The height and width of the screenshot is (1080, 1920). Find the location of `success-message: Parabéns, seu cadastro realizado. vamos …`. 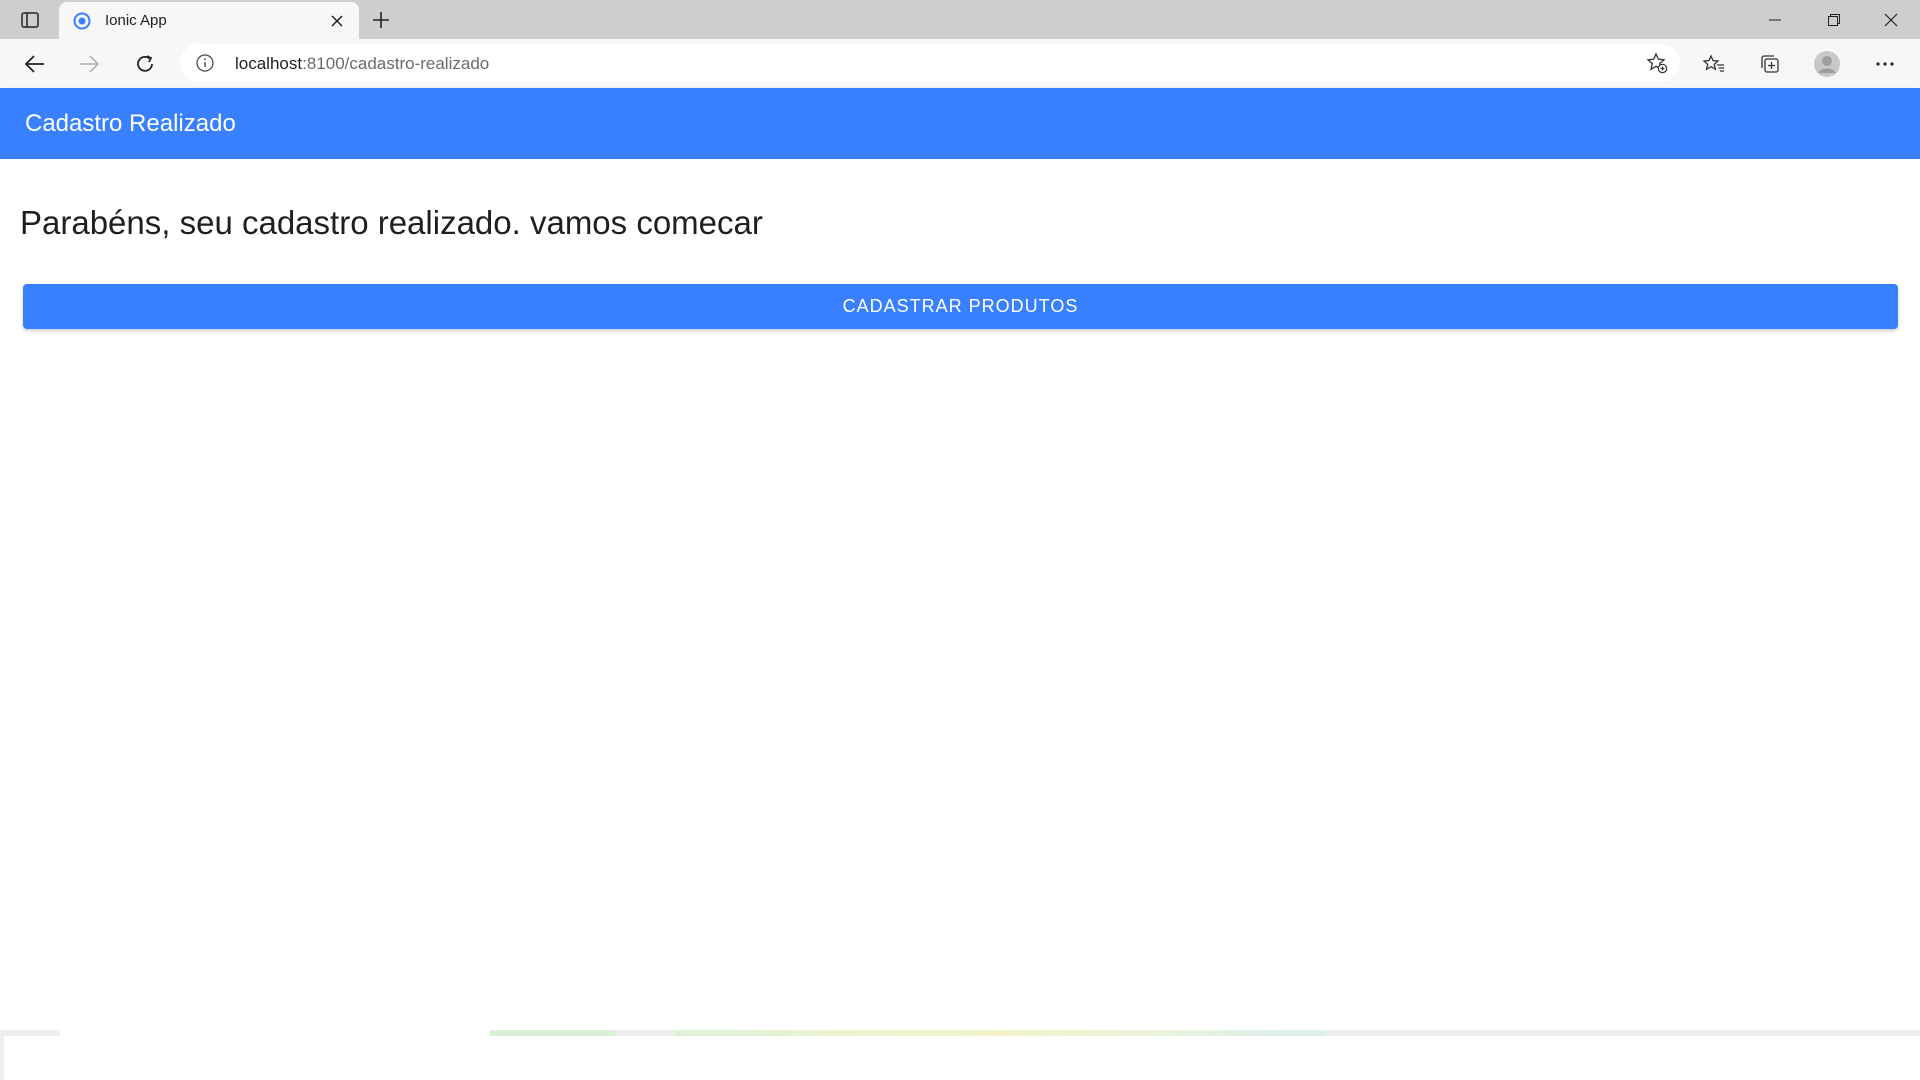

success-message: Parabéns, seu cadastro realizado. vamos … is located at coordinates (391, 222).